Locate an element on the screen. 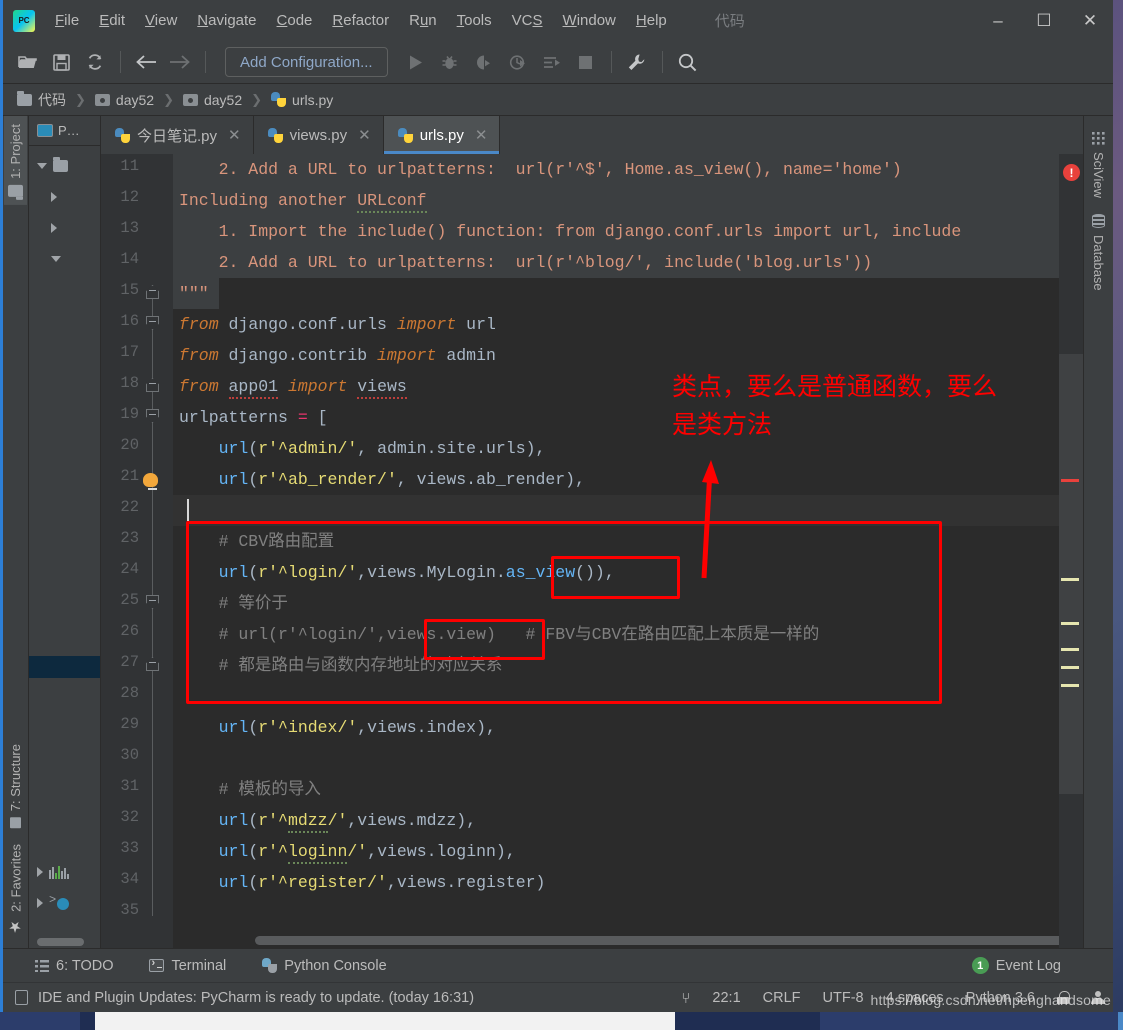  stop-icon is located at coordinates (586, 62).